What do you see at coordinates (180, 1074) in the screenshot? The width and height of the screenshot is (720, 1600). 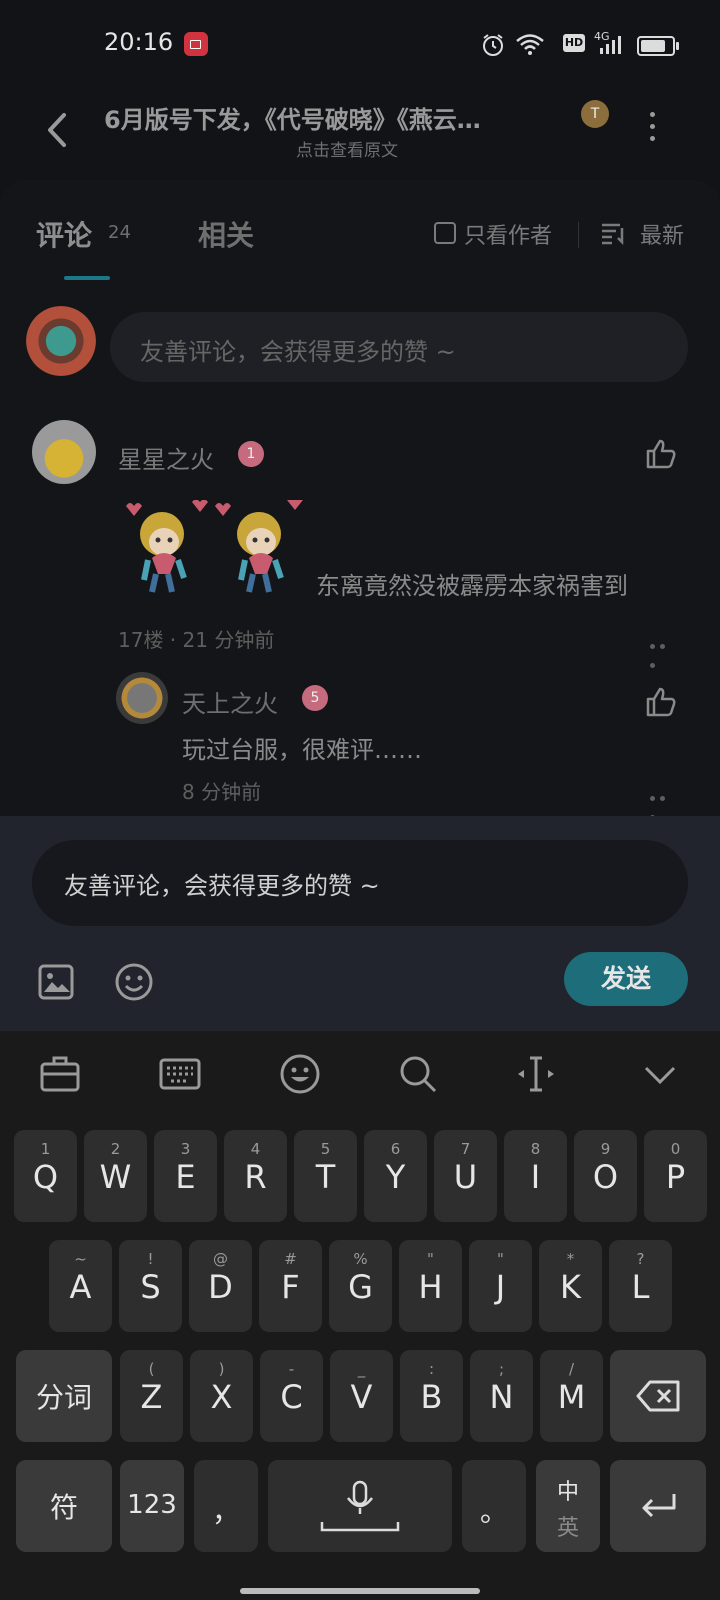 I see `keyboard-layout-icon` at bounding box center [180, 1074].